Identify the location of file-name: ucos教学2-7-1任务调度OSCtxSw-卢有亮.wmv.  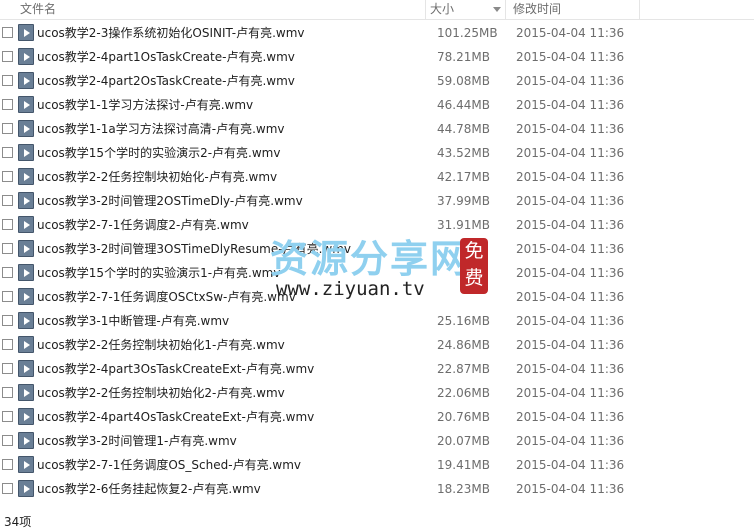
(166, 297).